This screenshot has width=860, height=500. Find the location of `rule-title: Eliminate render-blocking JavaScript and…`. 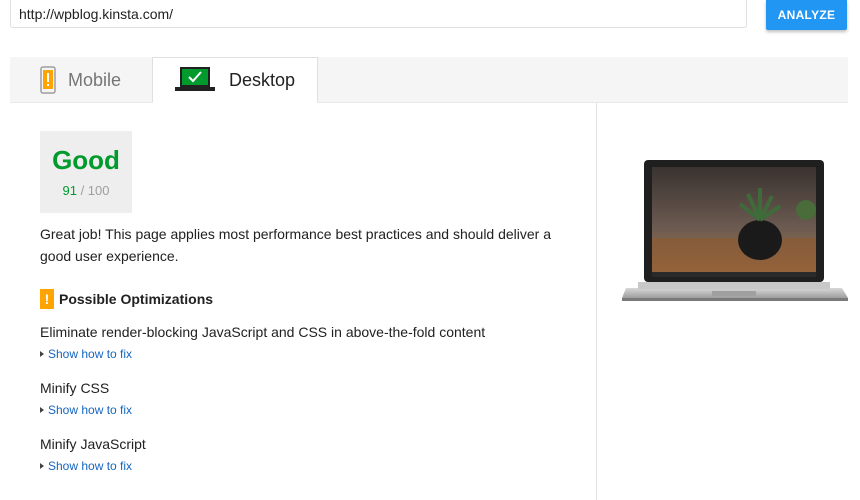

rule-title: Eliminate render-blocking JavaScript and… is located at coordinates (263, 332).